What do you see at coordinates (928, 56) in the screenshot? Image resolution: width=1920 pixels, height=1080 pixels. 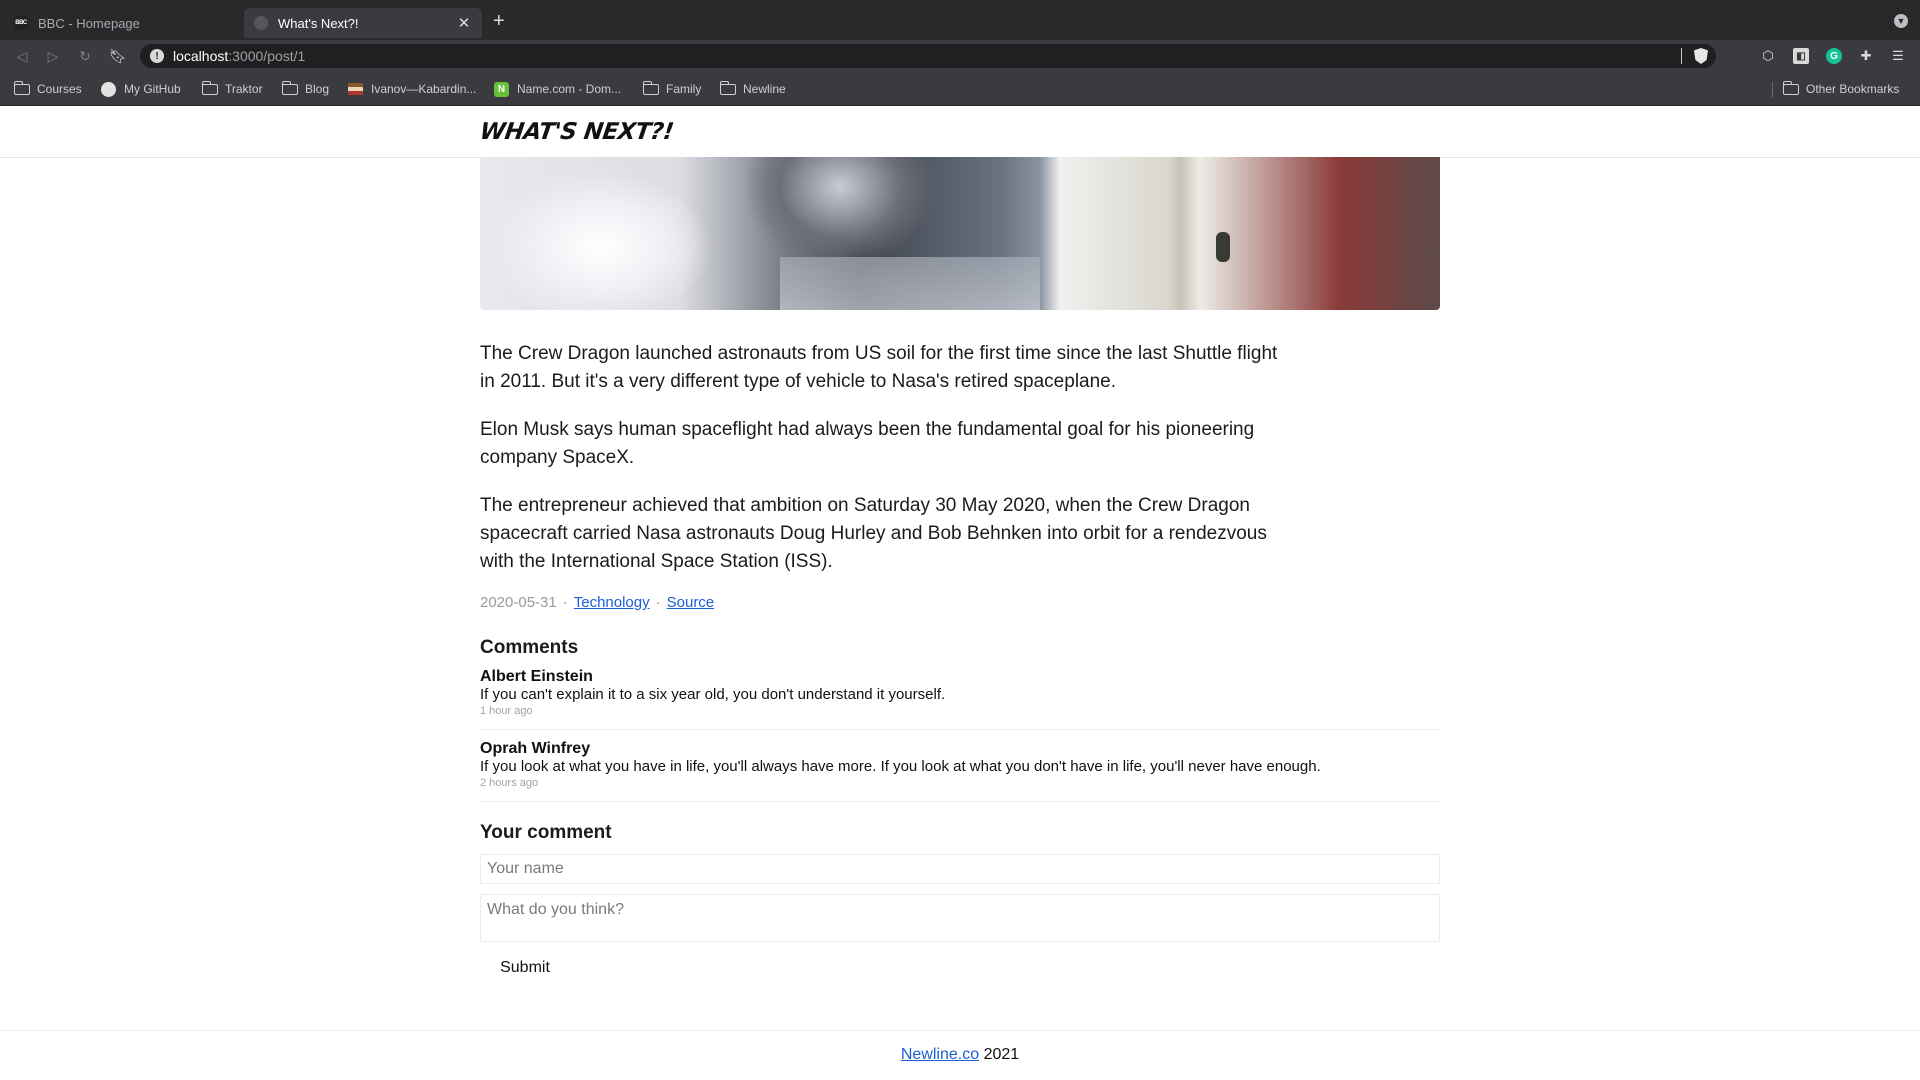 I see `address-bar: ! localhost:3000/post/1` at bounding box center [928, 56].